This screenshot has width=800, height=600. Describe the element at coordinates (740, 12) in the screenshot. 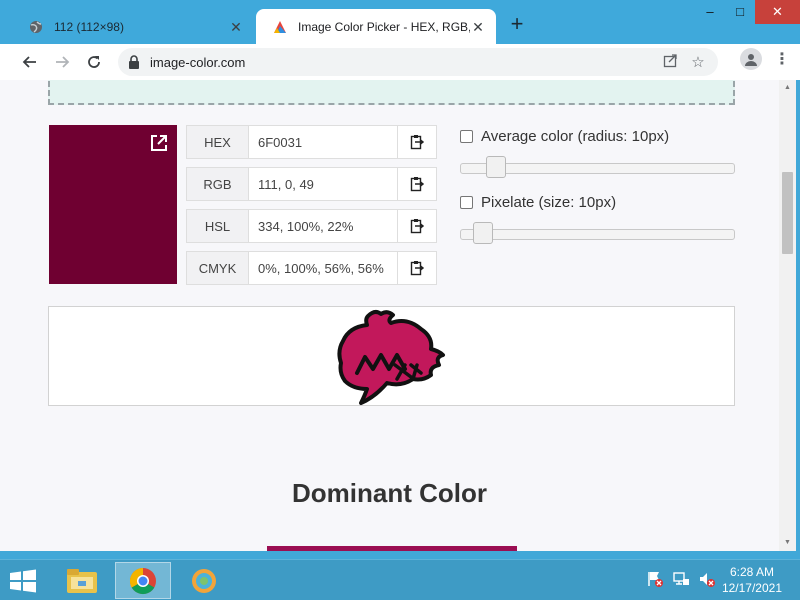

I see `maximize-button: □` at that location.